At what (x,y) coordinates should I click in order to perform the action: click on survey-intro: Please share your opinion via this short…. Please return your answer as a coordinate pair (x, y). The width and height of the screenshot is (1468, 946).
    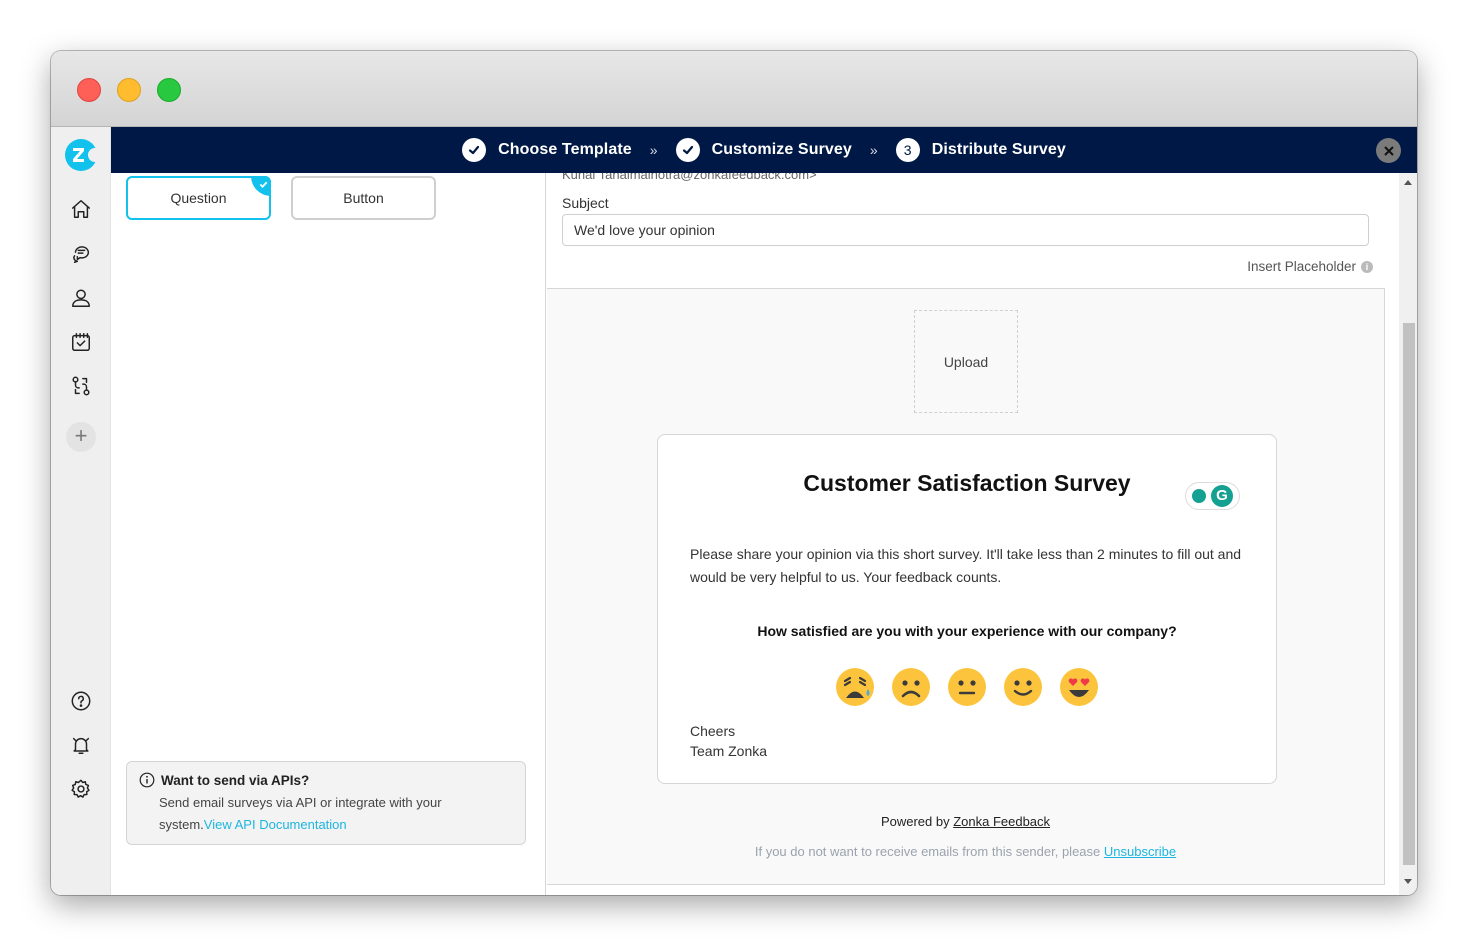
    Looking at the image, I should click on (967, 566).